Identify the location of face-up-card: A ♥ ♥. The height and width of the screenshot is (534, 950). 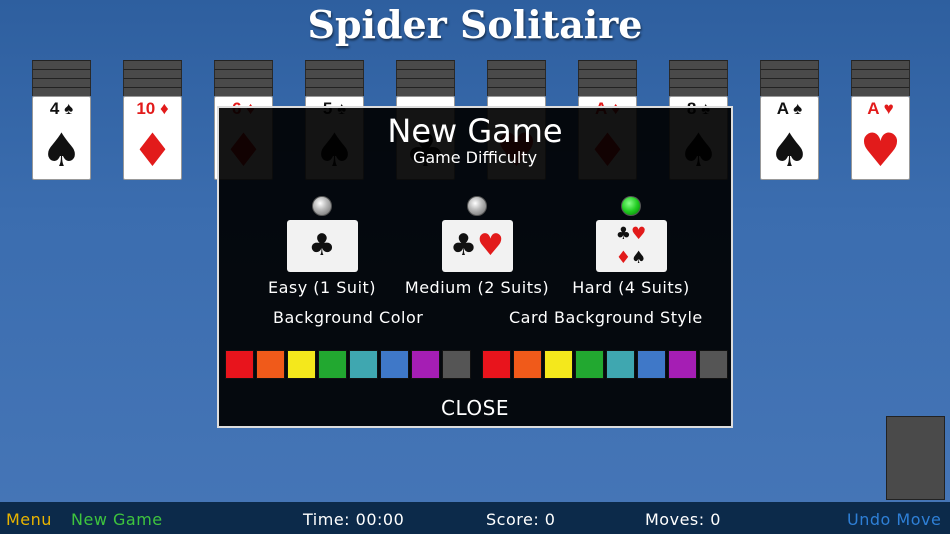
(880, 138).